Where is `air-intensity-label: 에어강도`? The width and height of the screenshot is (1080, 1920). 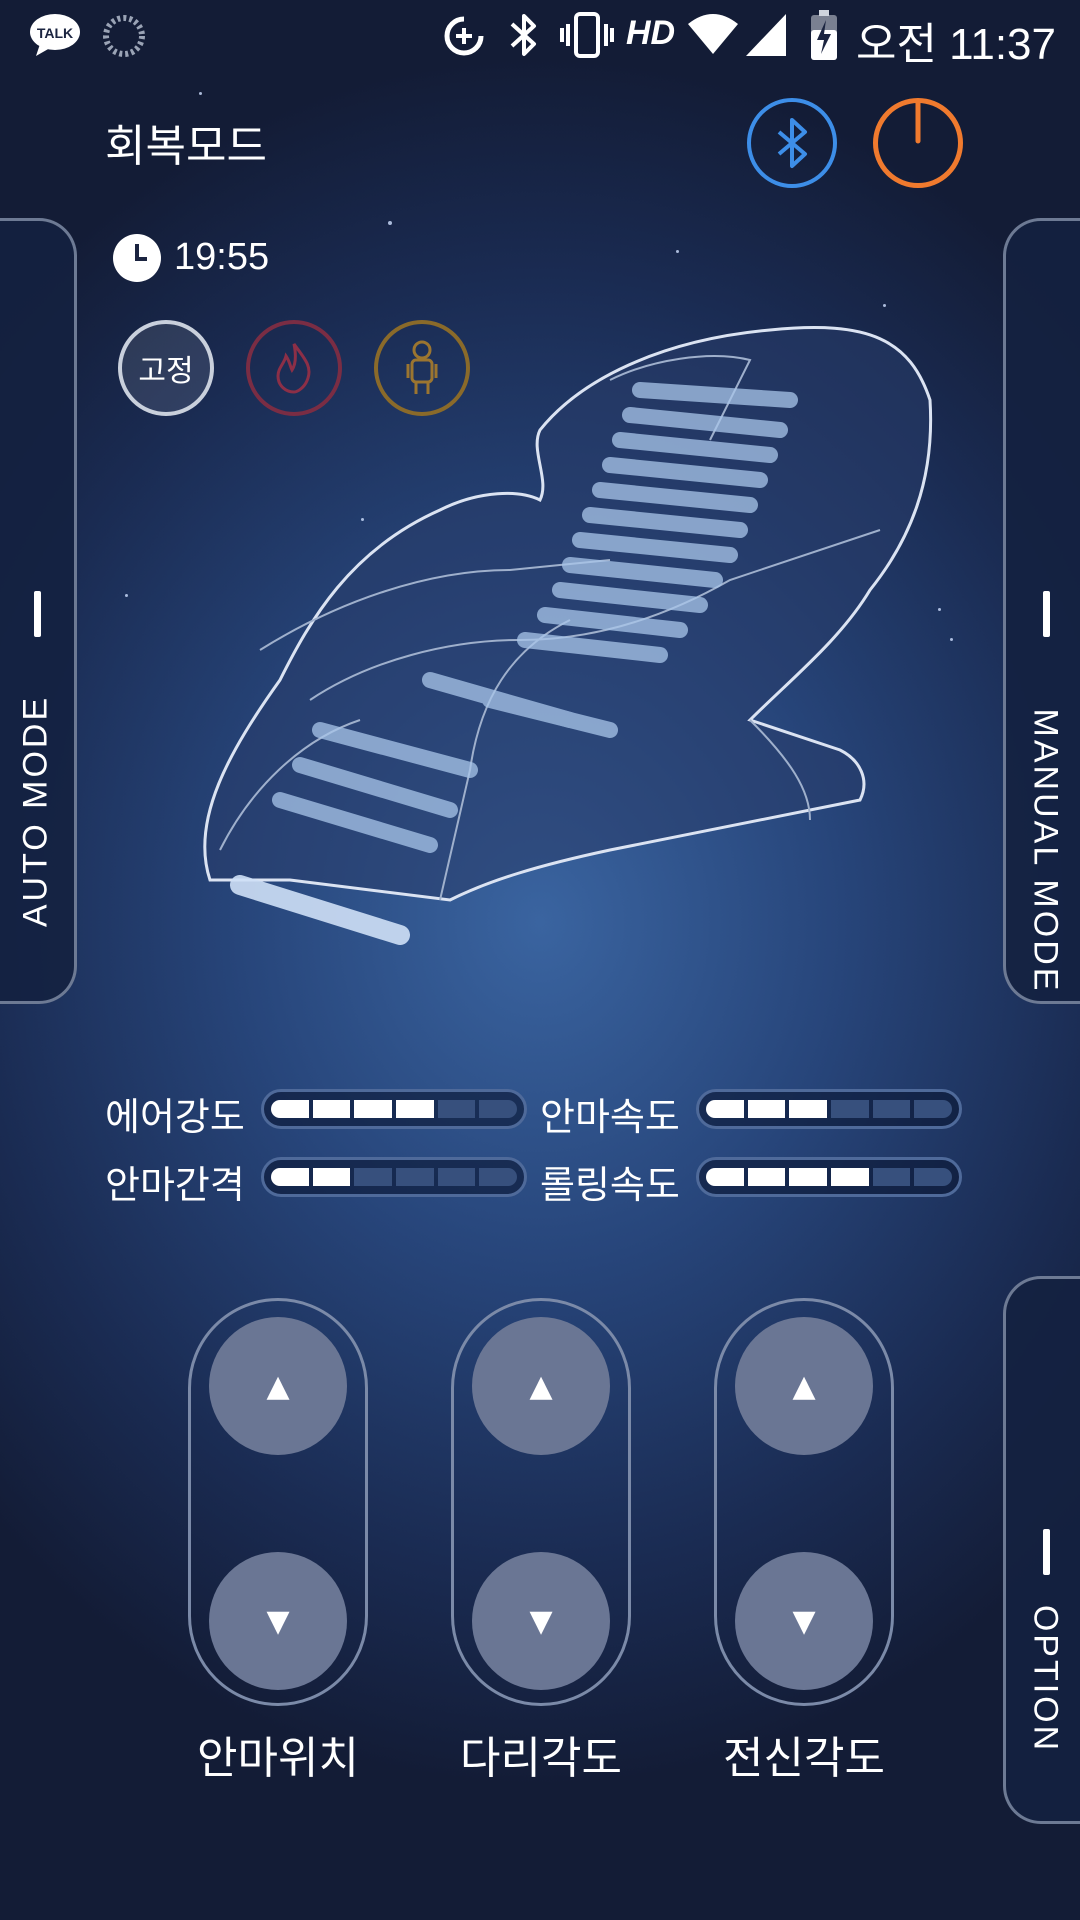 air-intensity-label: 에어강도 is located at coordinates (175, 1117).